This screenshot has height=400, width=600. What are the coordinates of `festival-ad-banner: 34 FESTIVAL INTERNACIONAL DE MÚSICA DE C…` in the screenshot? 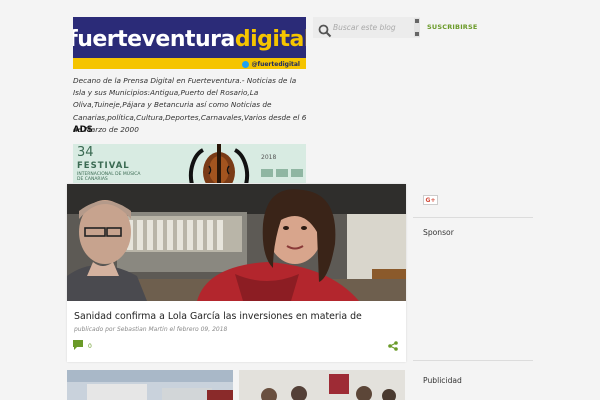 It's located at (189, 163).